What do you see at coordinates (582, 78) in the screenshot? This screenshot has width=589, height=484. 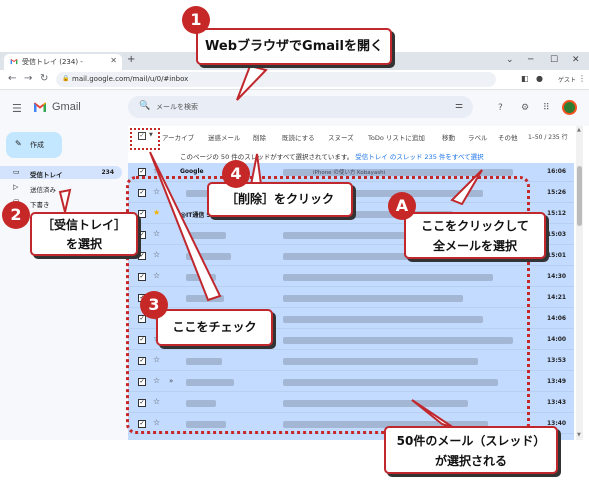 I see `menu-dots-icon: ⋮` at bounding box center [582, 78].